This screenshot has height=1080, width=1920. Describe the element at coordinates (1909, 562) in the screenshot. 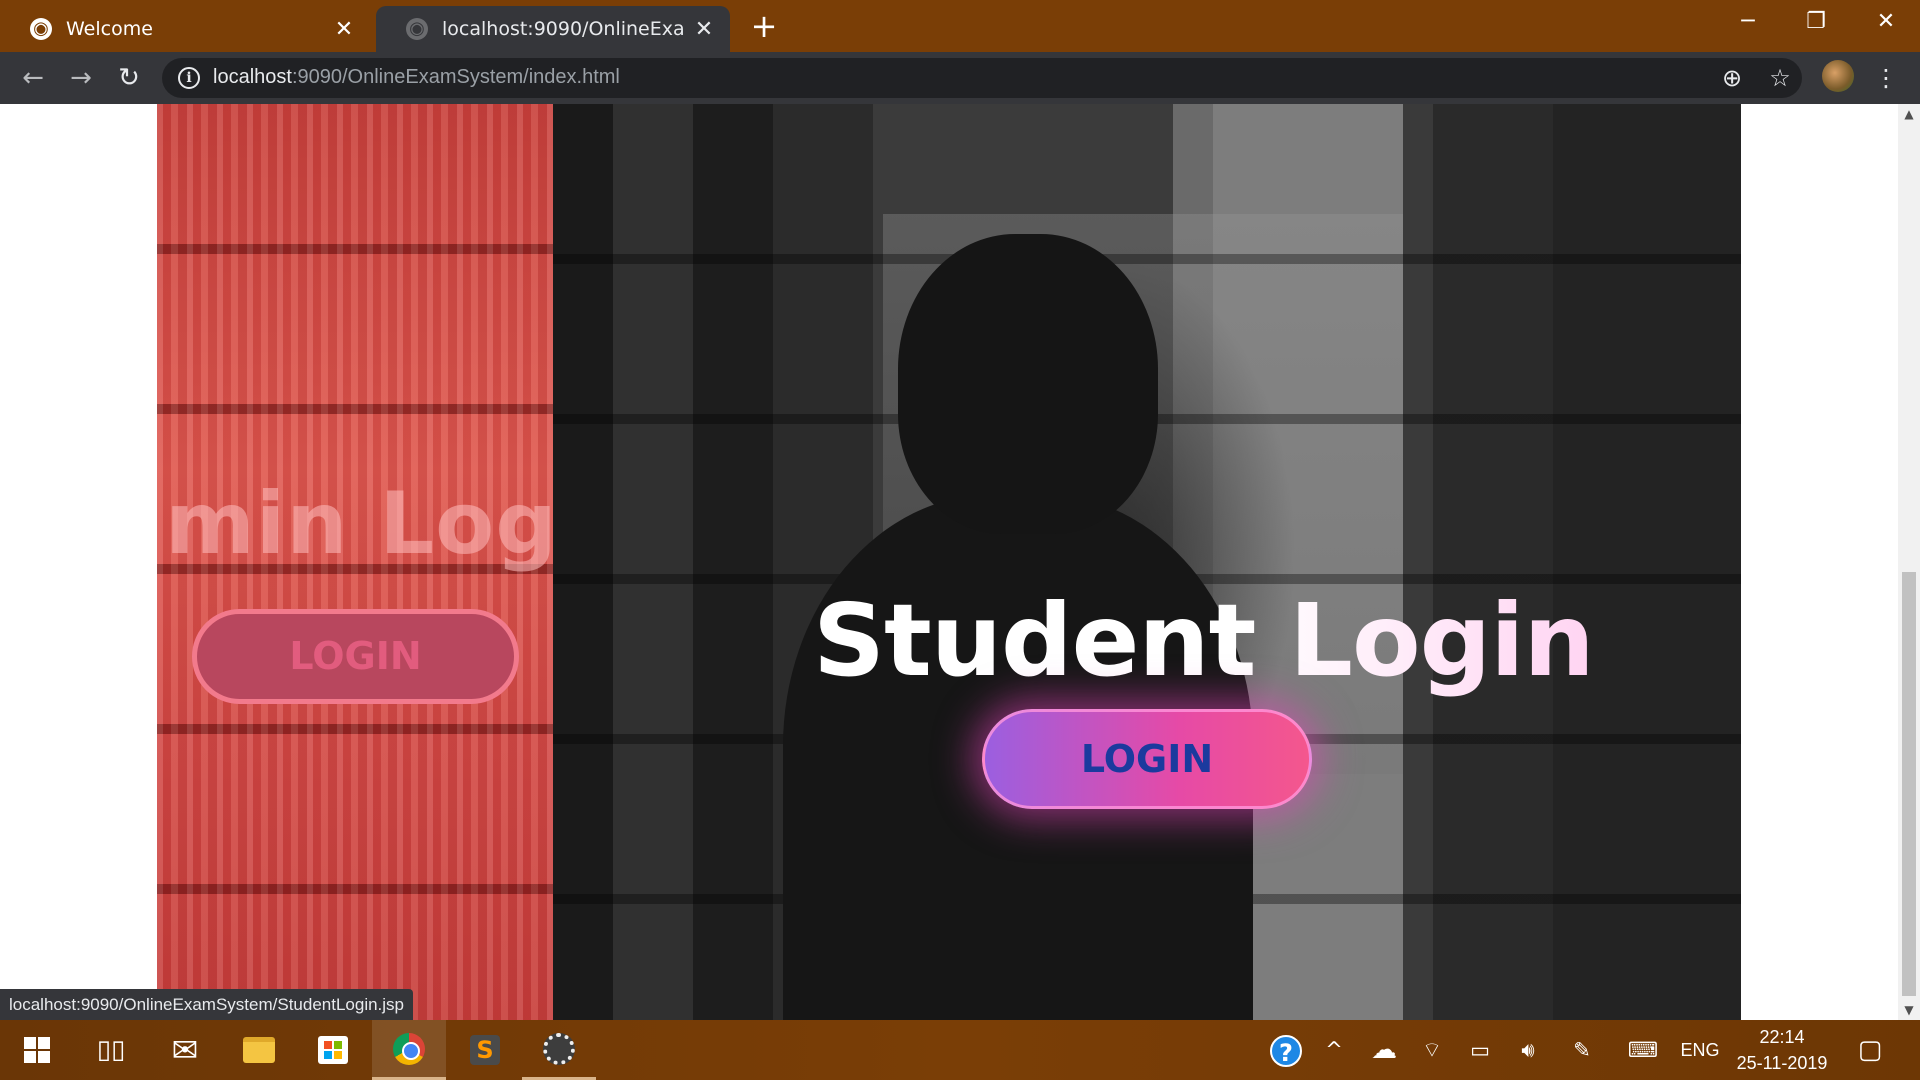

I see `page-scrollbar: ▲ ▼` at that location.